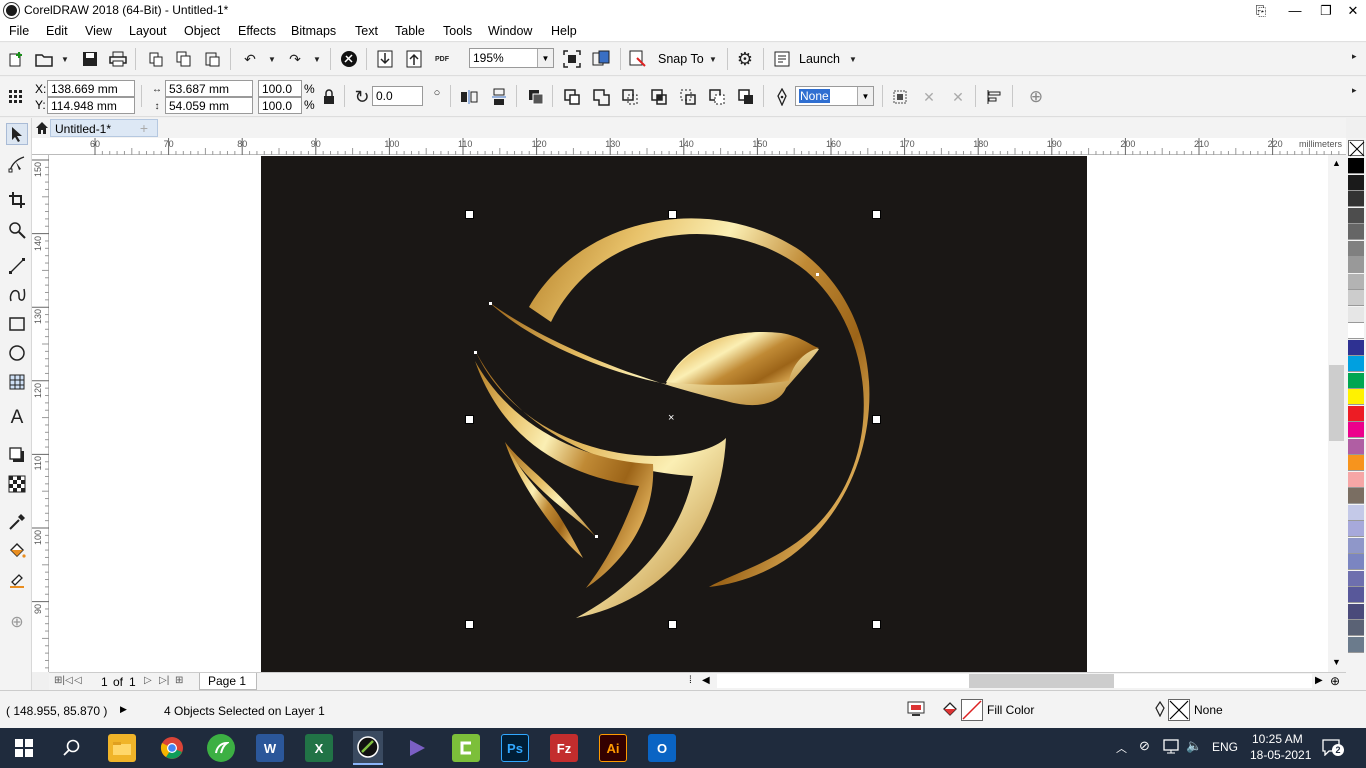  I want to click on launch-label: Launch, so click(819, 59).